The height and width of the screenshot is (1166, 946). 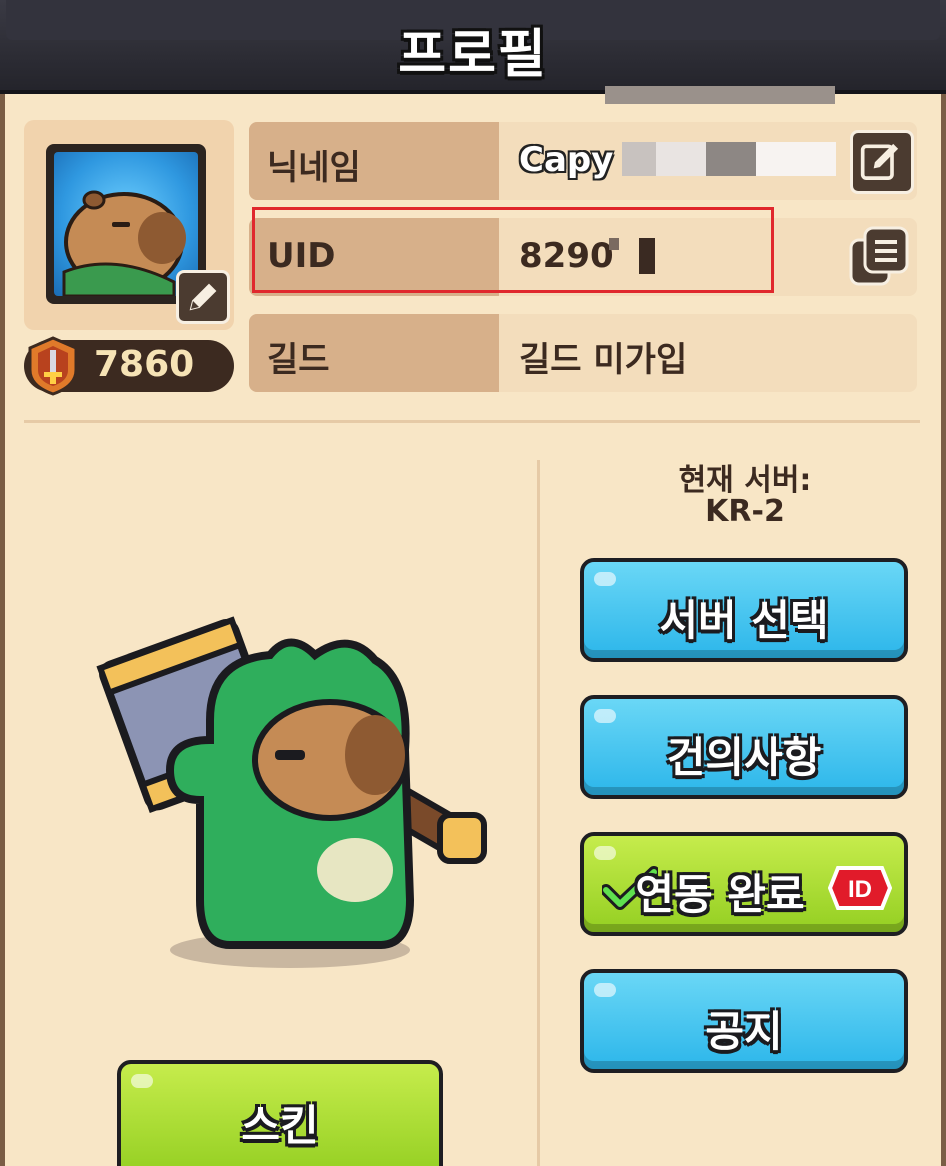 I want to click on guild-value: 길드 미가입, so click(x=603, y=360).